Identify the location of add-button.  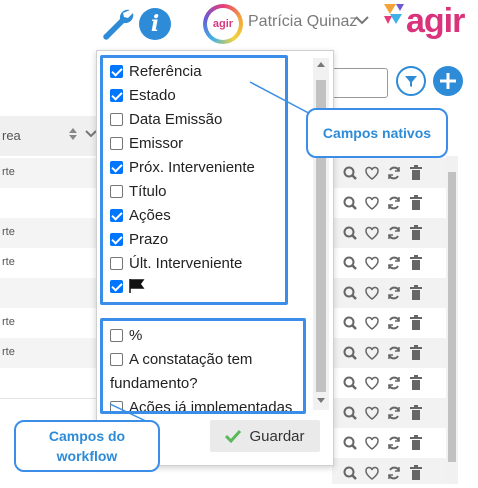
(448, 81).